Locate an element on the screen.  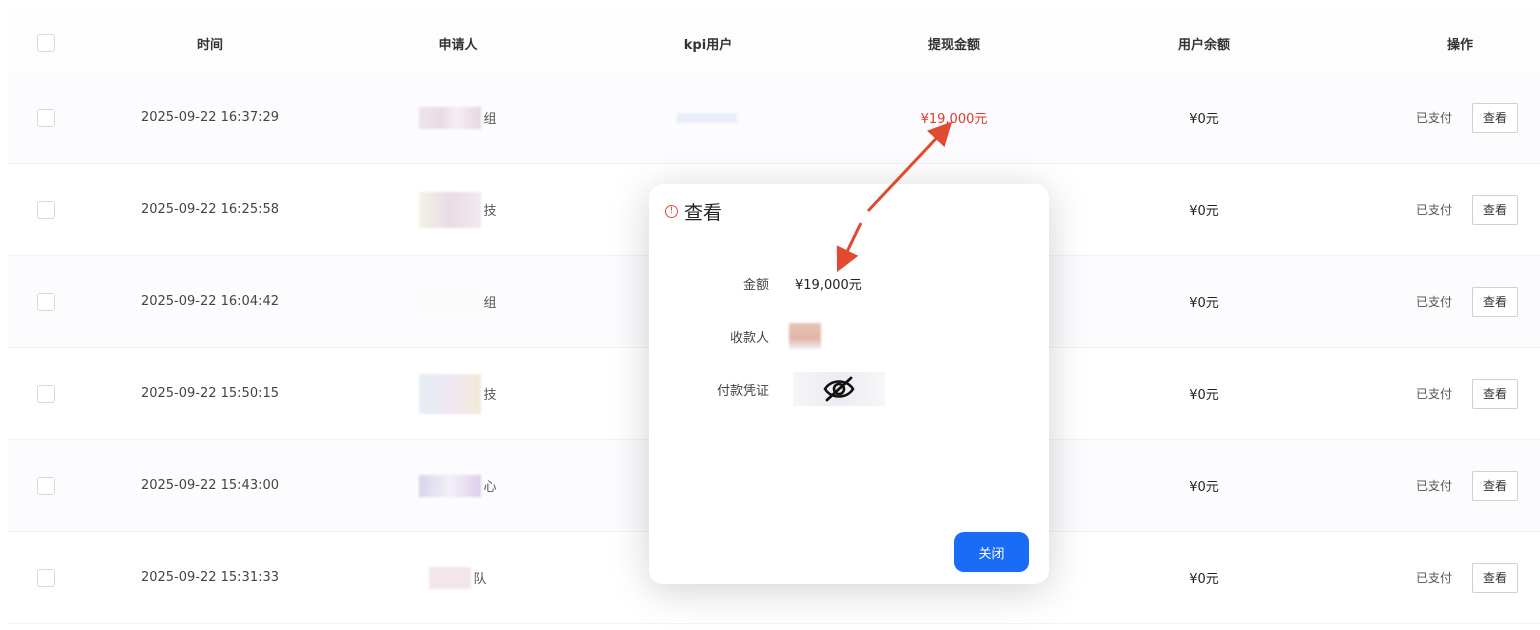
row-time: 2025-09-22 15:43:00 is located at coordinates (210, 485).